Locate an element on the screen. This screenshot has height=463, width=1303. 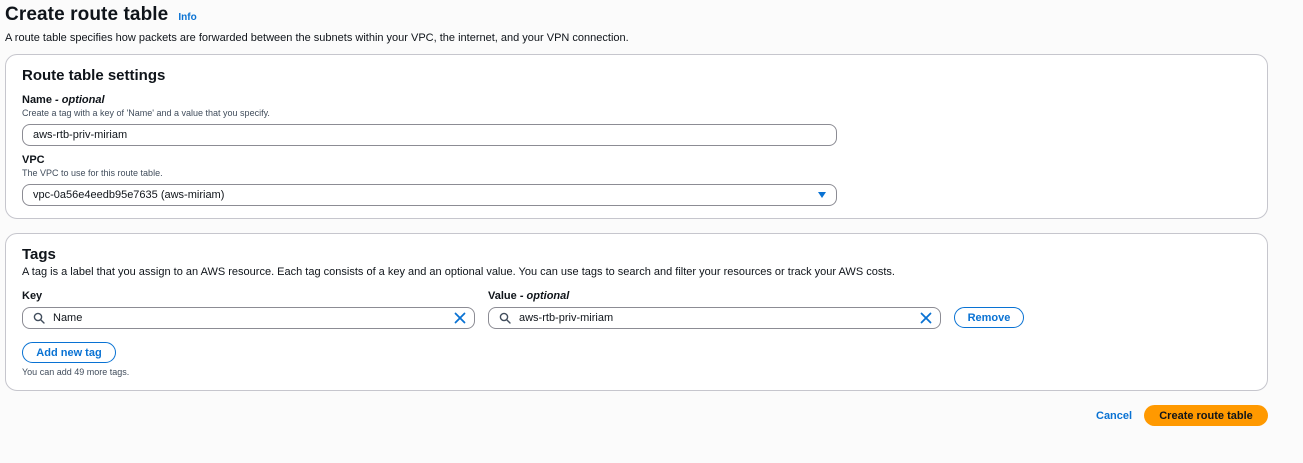
create-route-table-button: Create route table is located at coordinates (1206, 415).